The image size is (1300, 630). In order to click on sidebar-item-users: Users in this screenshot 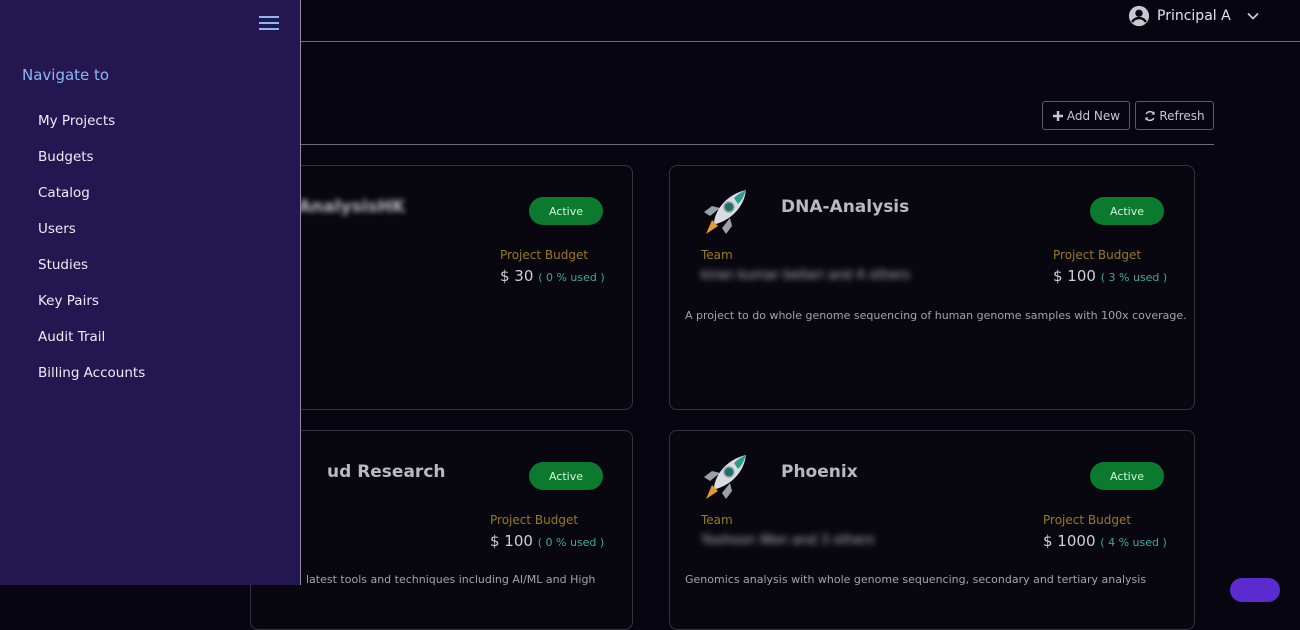, I will do `click(57, 229)`.